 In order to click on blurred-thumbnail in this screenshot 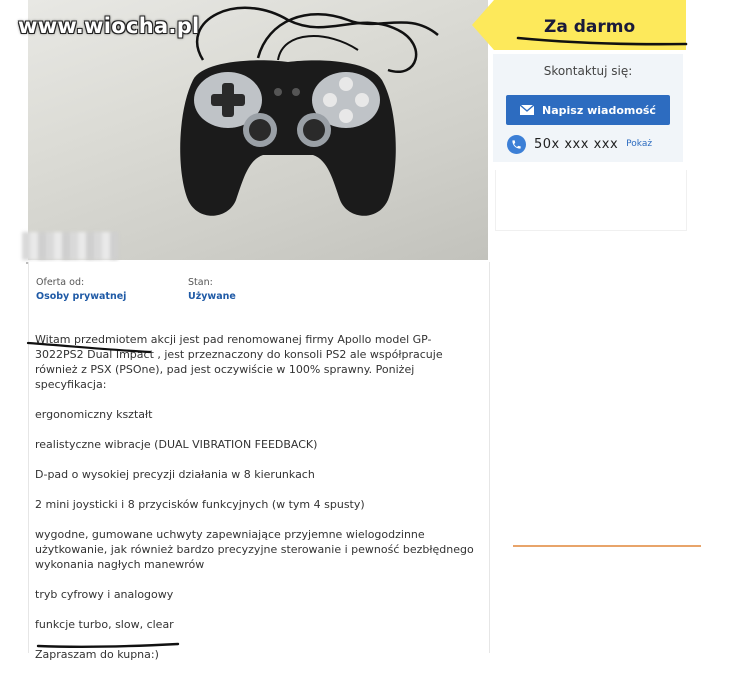, I will do `click(70, 246)`.